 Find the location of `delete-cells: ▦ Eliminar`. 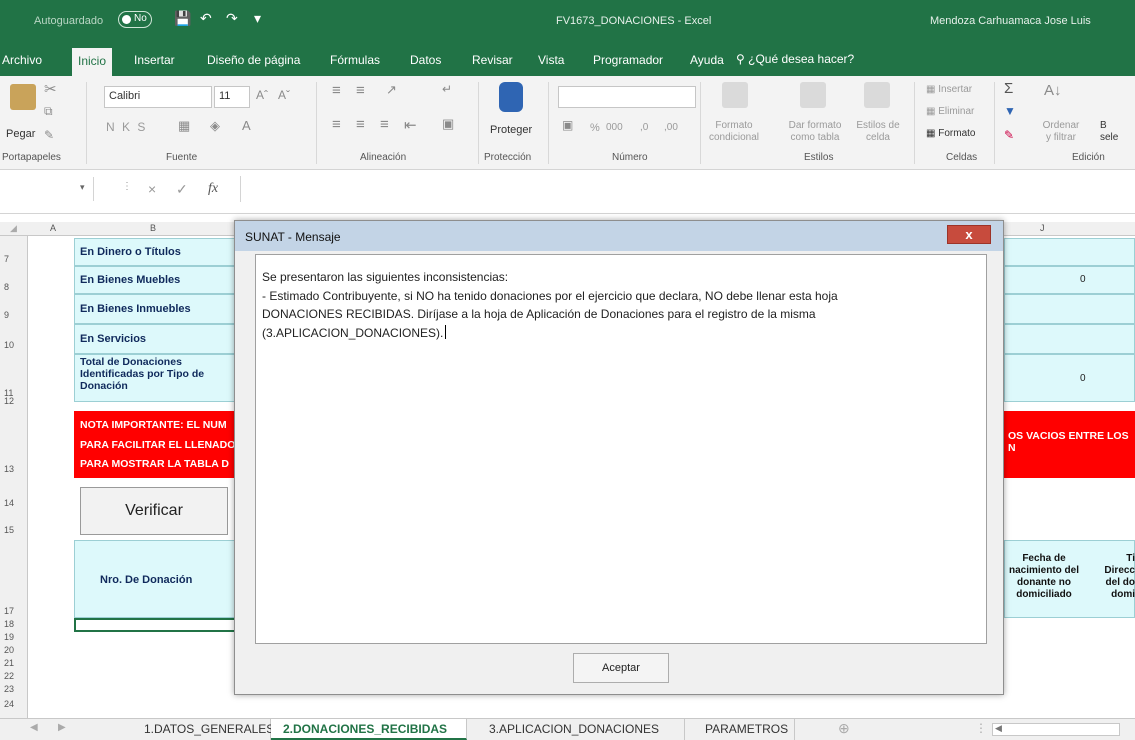

delete-cells: ▦ Eliminar is located at coordinates (950, 111).